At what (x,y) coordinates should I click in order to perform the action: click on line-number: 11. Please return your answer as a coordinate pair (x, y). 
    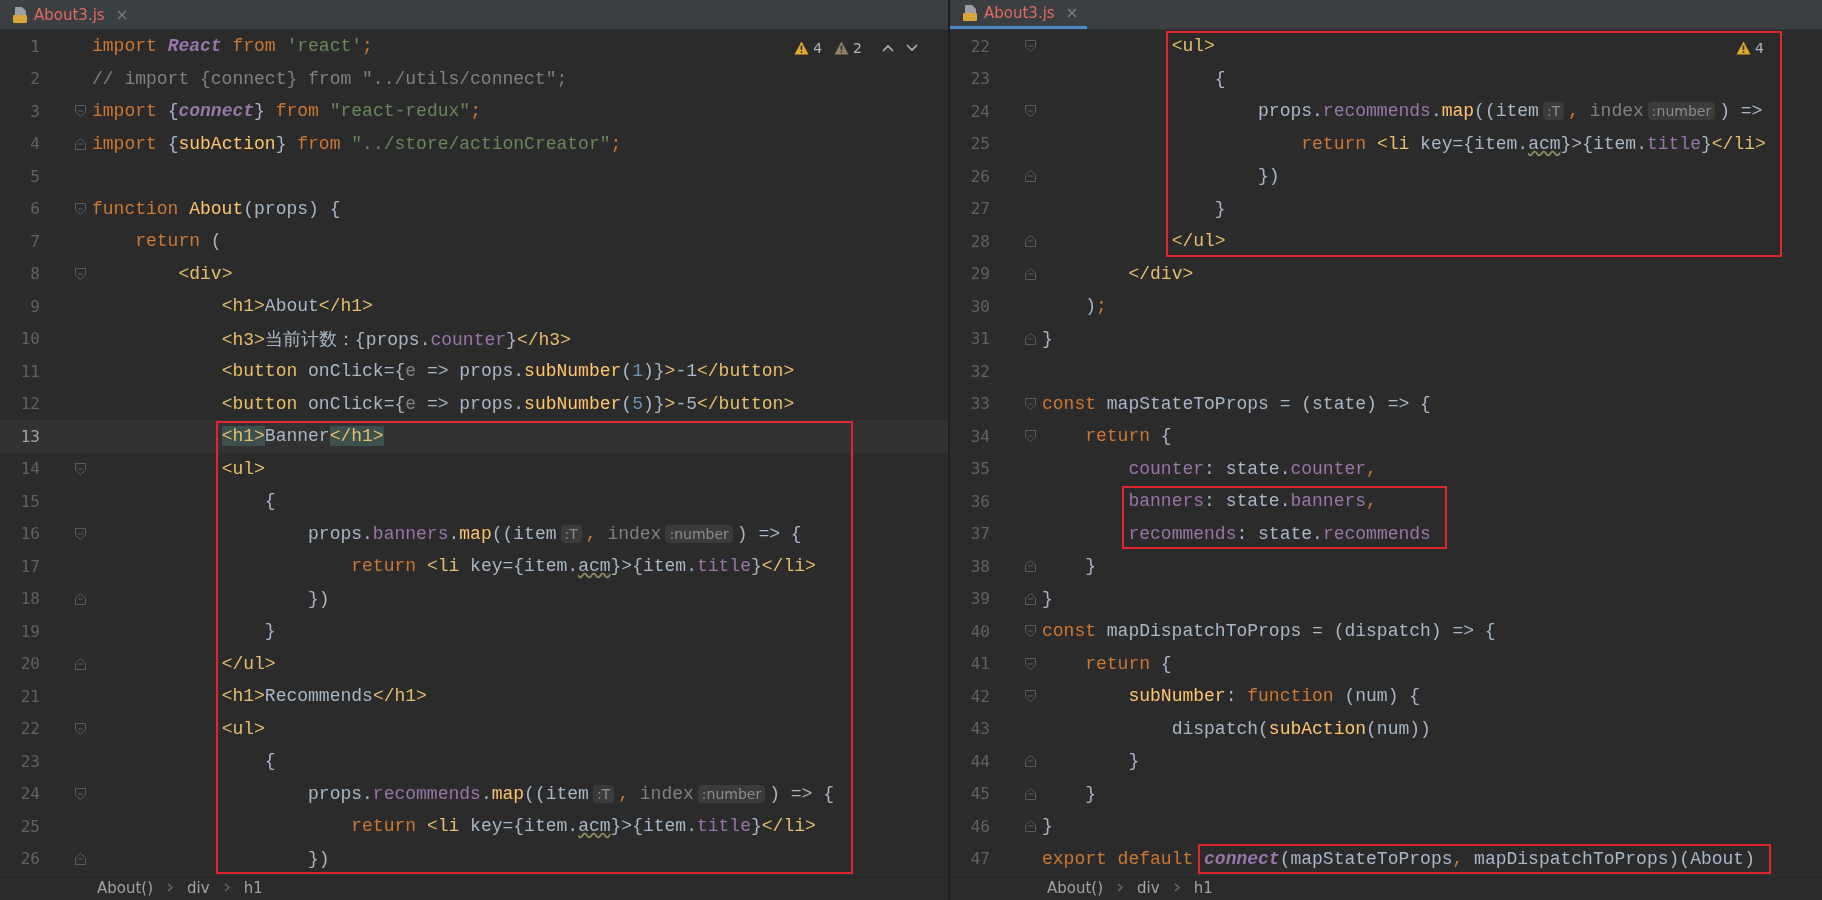
    Looking at the image, I should click on (29, 371).